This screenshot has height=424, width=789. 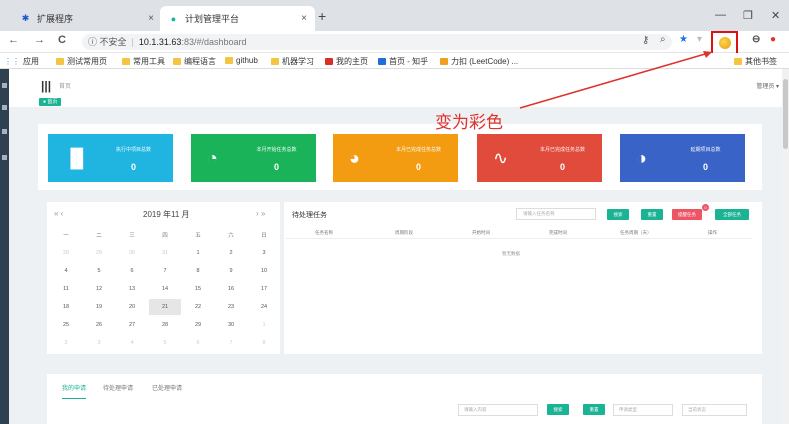 What do you see at coordinates (46, 86) in the screenshot?
I see `hamburger-icon: |||` at bounding box center [46, 86].